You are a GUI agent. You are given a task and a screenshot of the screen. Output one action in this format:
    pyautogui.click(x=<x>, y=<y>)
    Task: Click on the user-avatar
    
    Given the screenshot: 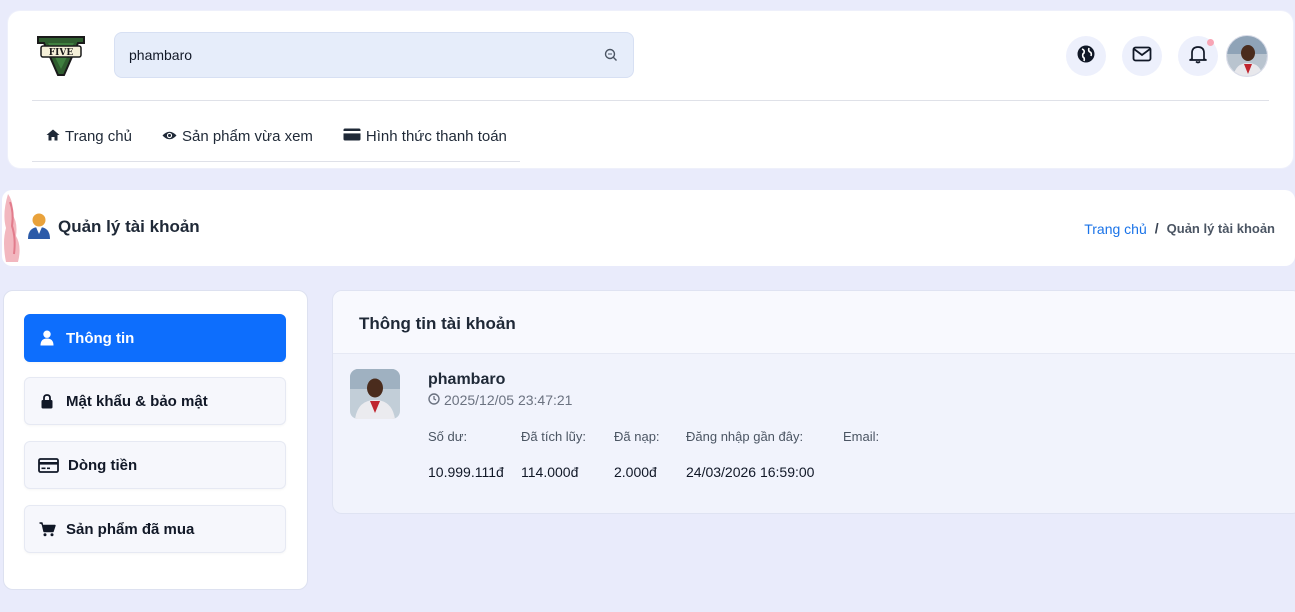 What is the action you would take?
    pyautogui.click(x=1247, y=56)
    